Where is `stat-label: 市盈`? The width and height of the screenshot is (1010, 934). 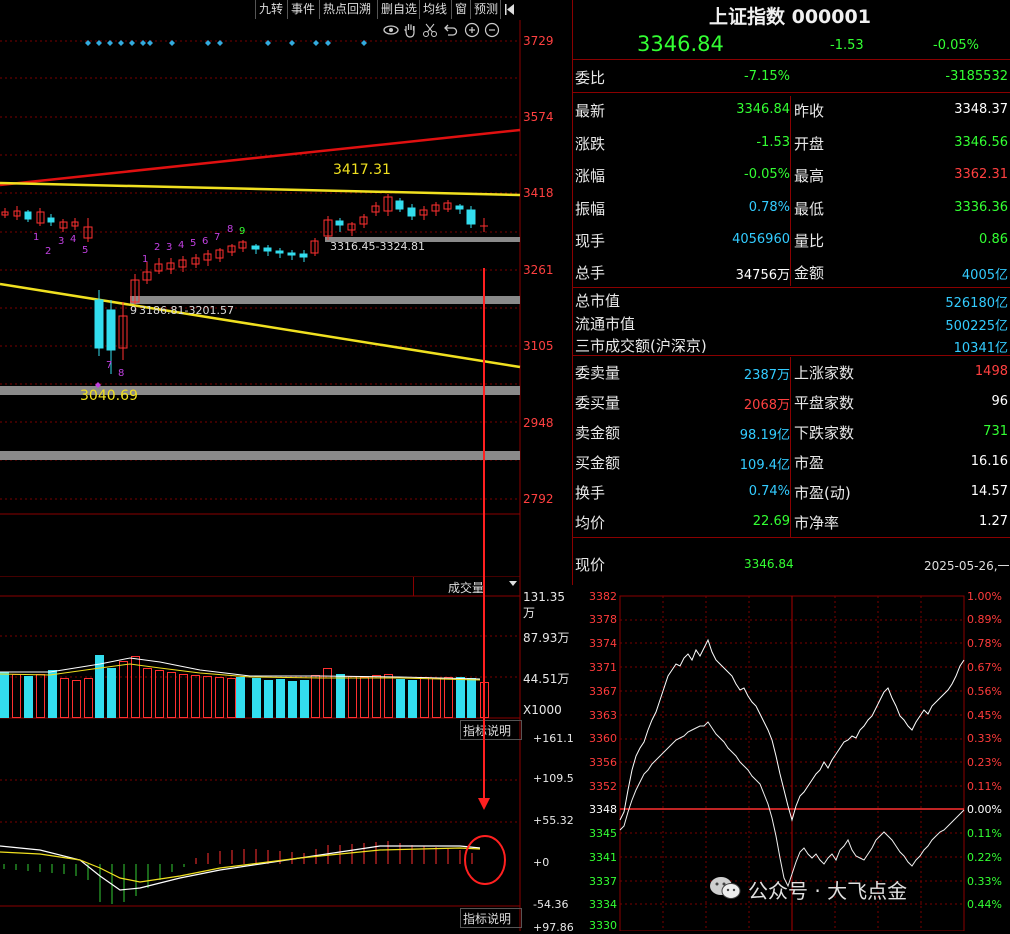
stat-label: 市盈 is located at coordinates (809, 463).